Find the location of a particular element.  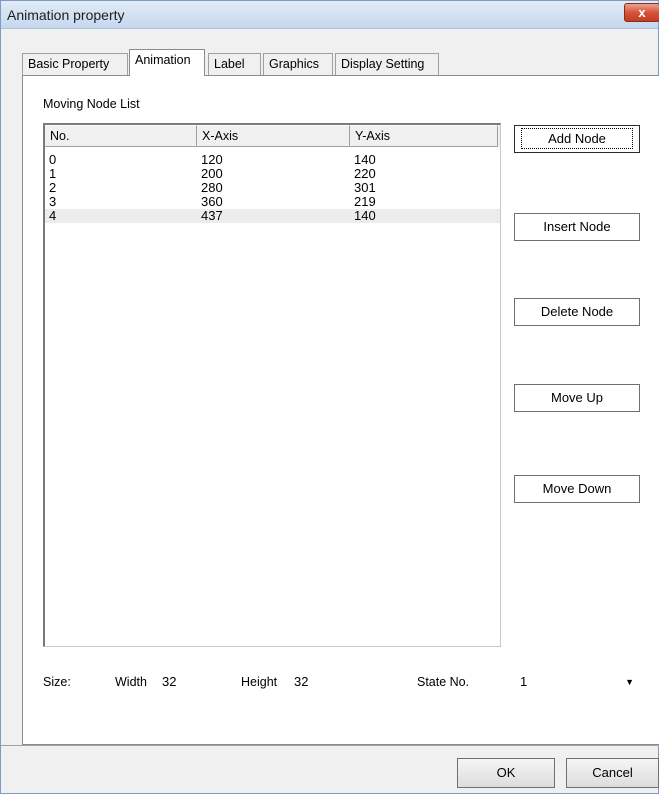

cell-no: 3 is located at coordinates (53, 201).